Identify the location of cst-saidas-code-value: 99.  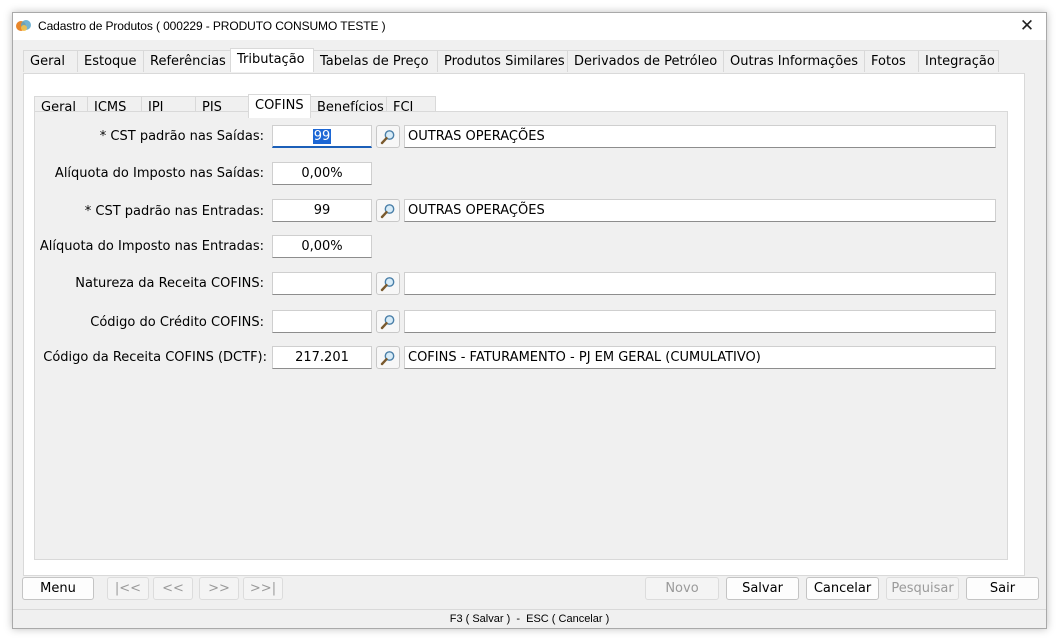
(322, 136).